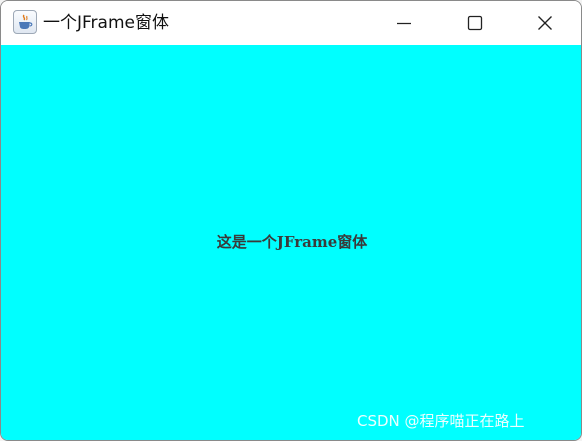  What do you see at coordinates (441, 421) in the screenshot?
I see `watermark-text: CSDN @程序喵正在路上` at bounding box center [441, 421].